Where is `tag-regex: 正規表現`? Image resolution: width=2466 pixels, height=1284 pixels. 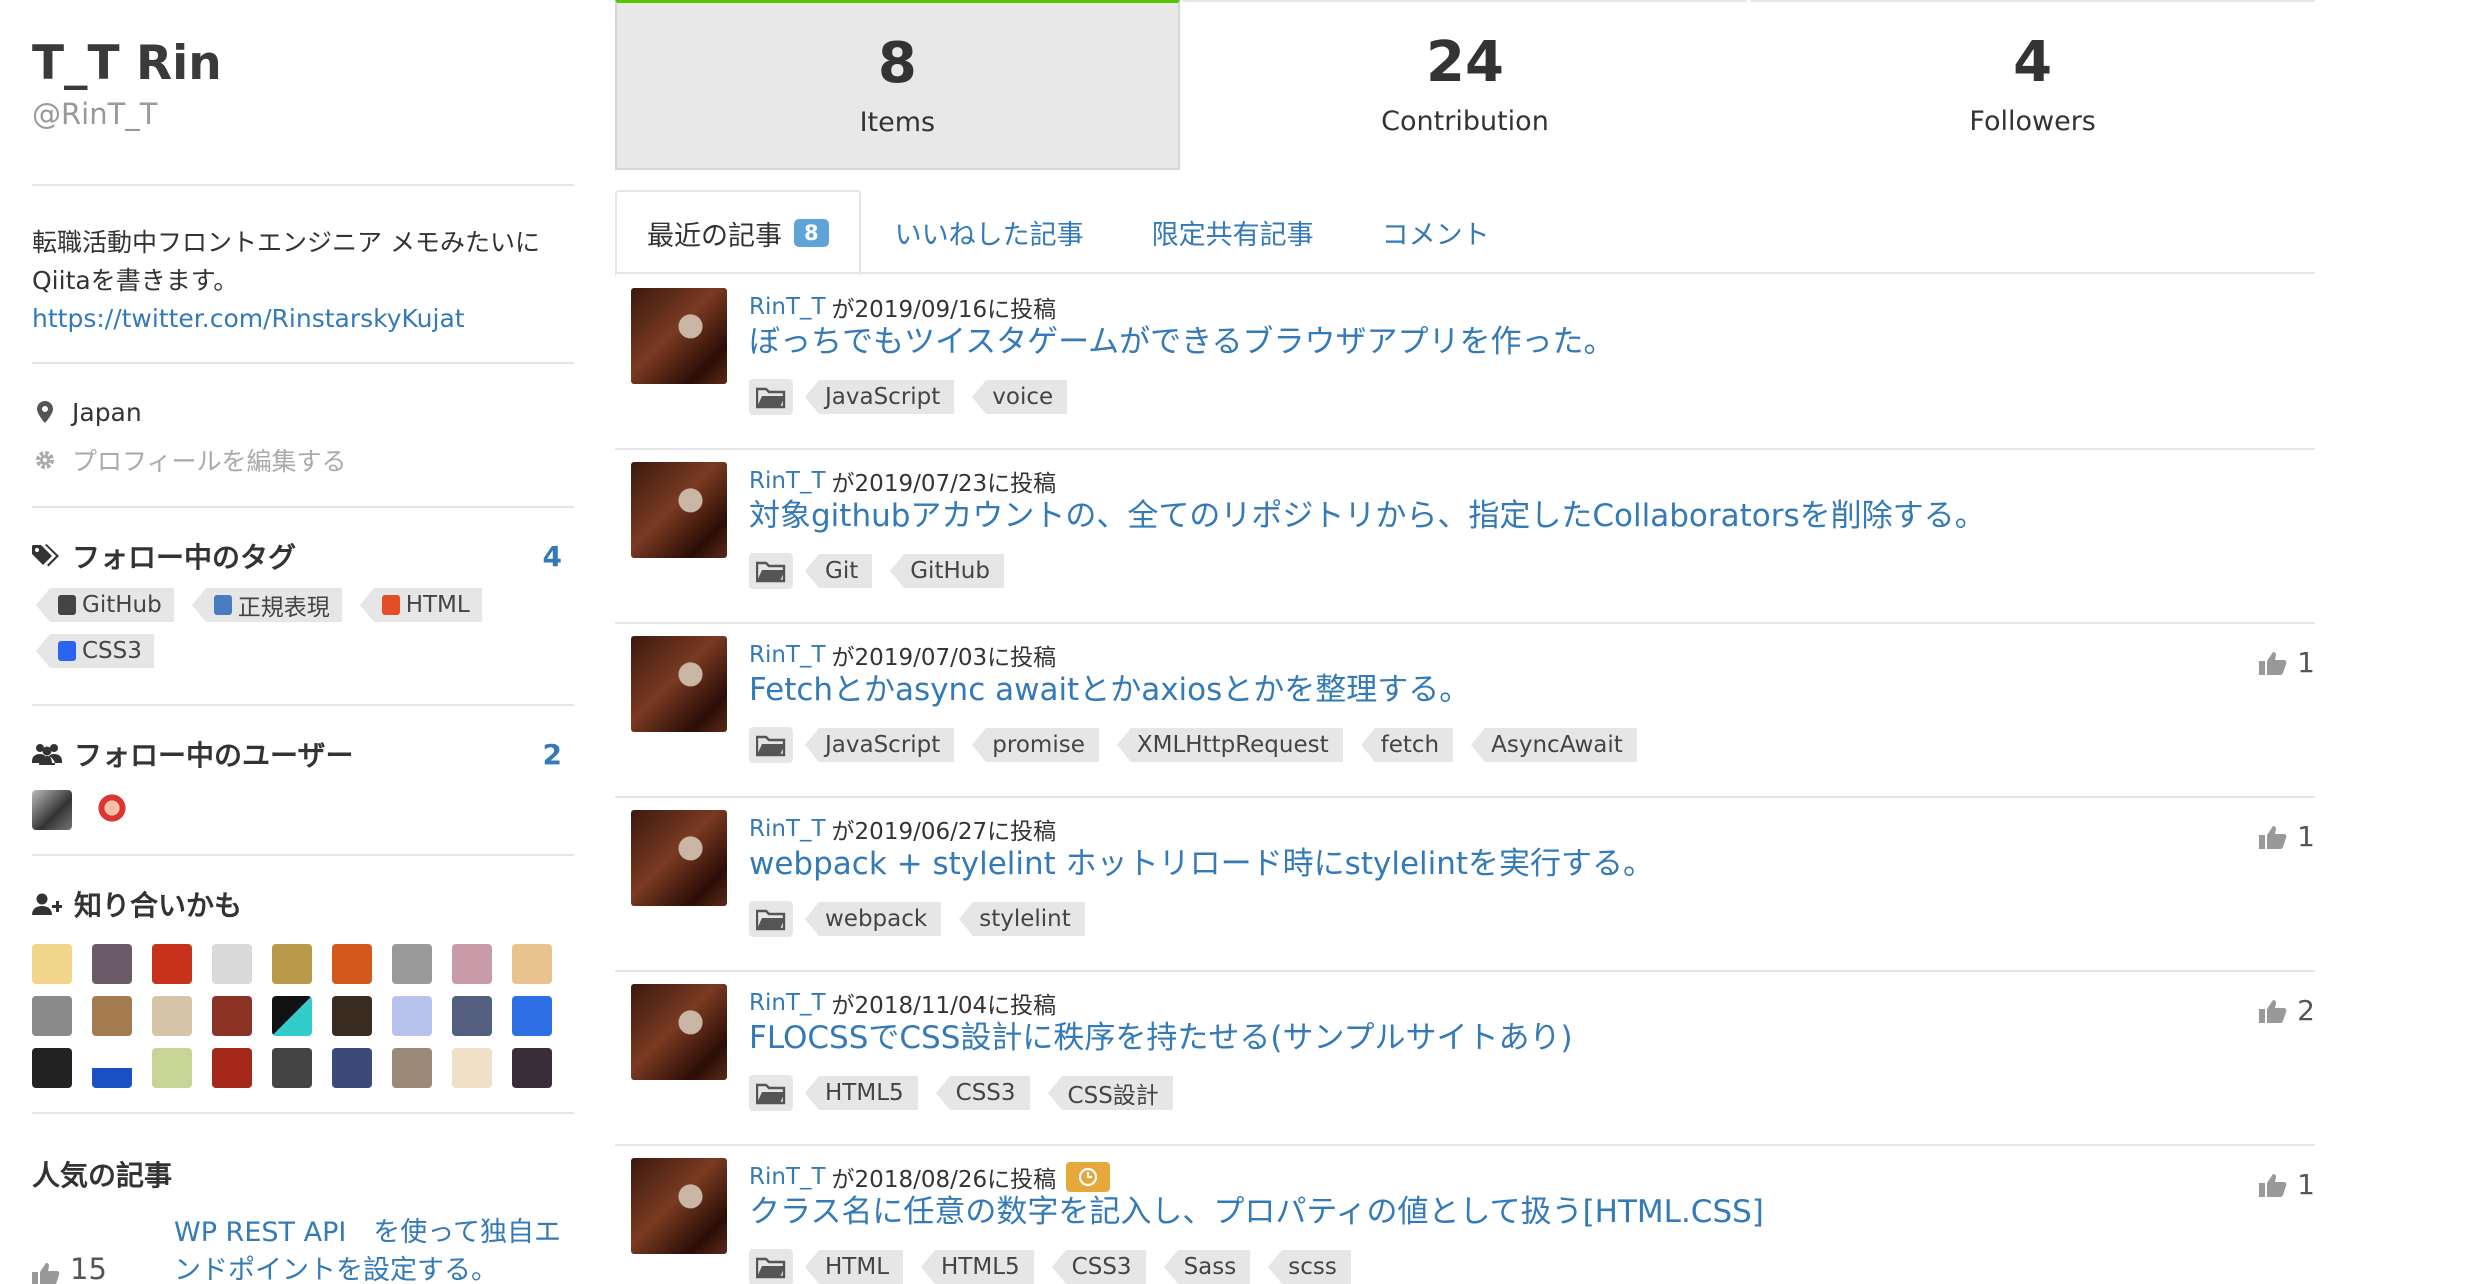
tag-regex: 正規表現 is located at coordinates (266, 605).